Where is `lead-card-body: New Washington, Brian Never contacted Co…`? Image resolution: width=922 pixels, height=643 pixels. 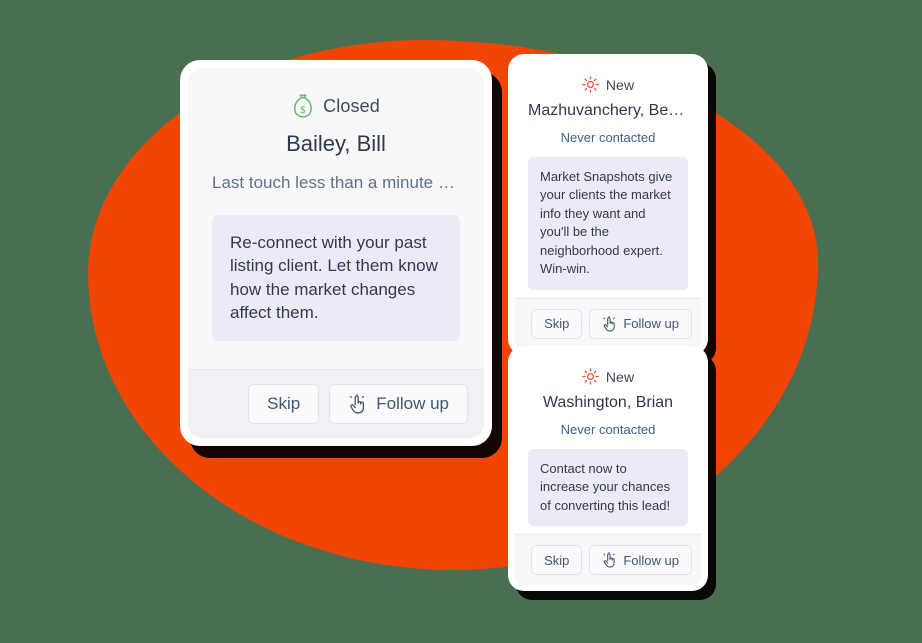
lead-card-body: New Washington, Brian Never contacted Co… is located at coordinates (608, 443).